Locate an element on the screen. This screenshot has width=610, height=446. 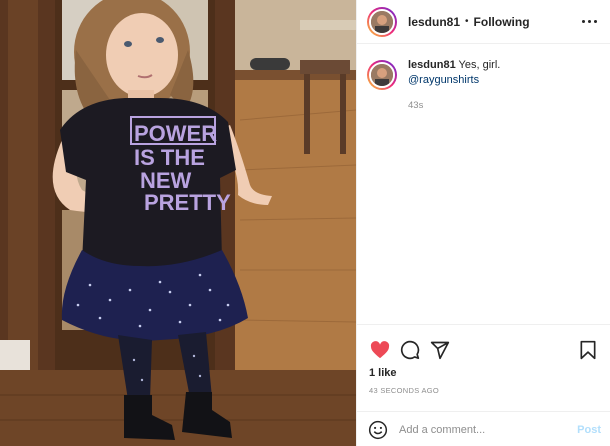
caption-avatar is located at coordinates (382, 75).